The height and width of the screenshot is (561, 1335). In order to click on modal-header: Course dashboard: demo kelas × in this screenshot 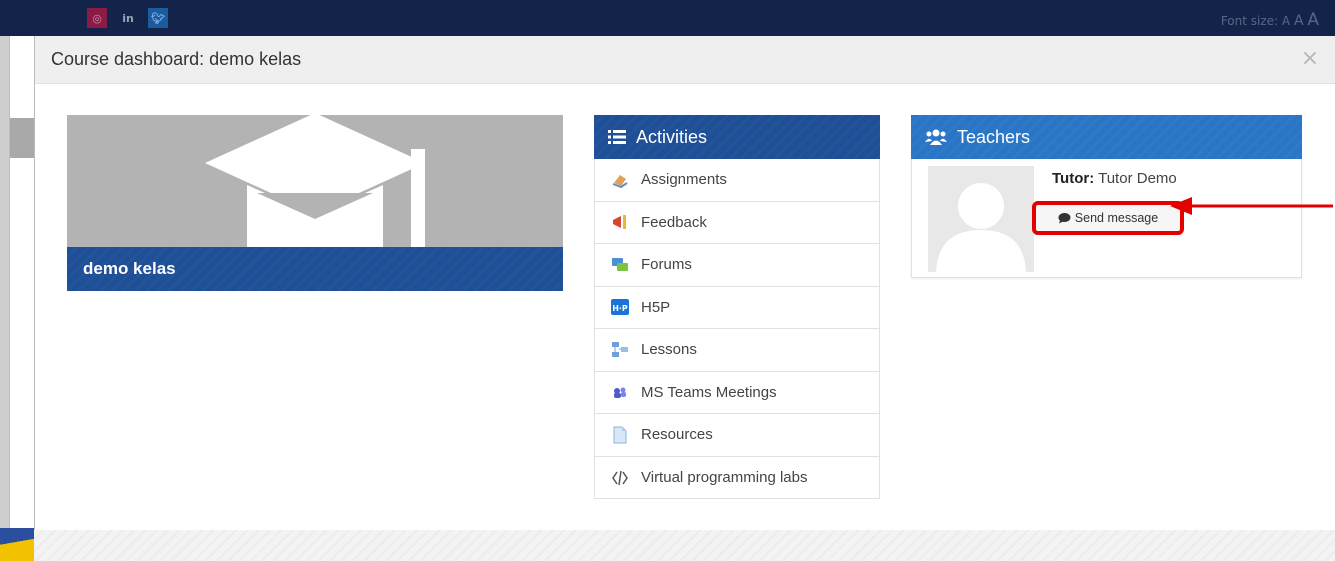, I will do `click(685, 60)`.